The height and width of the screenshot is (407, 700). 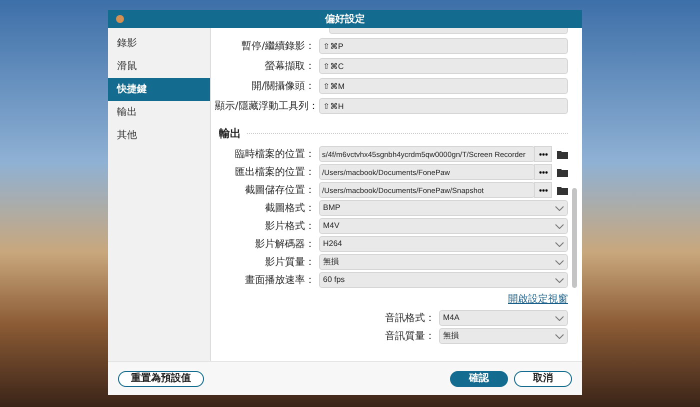 What do you see at coordinates (280, 280) in the screenshot?
I see `field-label: 畫面播放速率：` at bounding box center [280, 280].